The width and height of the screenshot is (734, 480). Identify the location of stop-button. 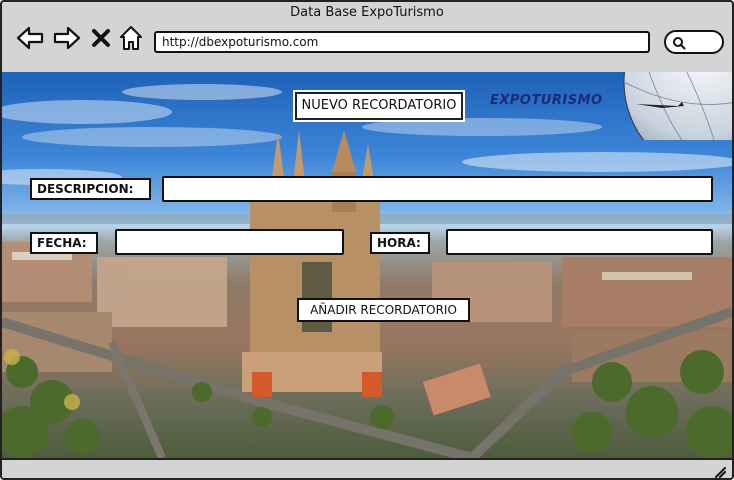
(101, 38).